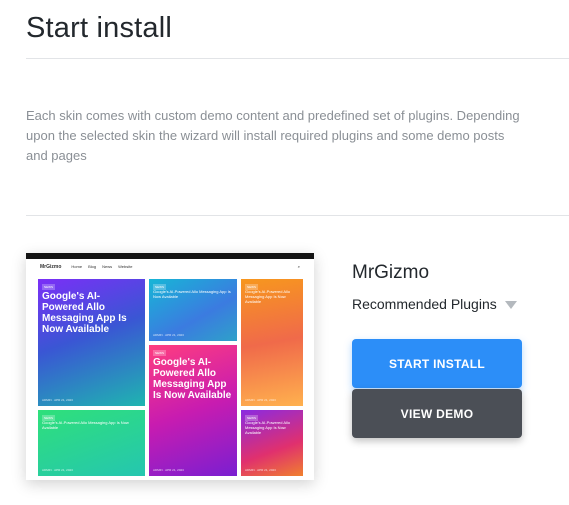 Image resolution: width=569 pixels, height=505 pixels. I want to click on preview-nav-item: Website, so click(125, 266).